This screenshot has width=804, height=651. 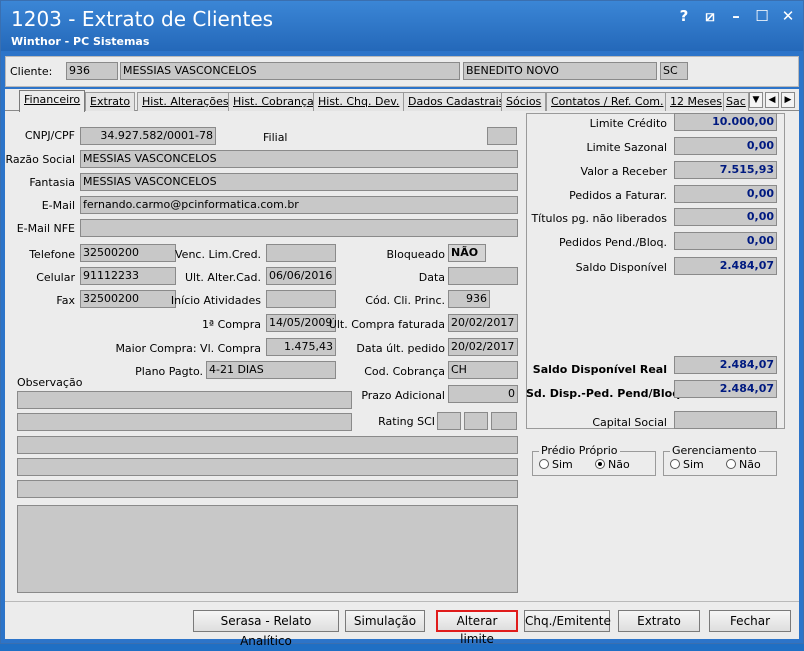 What do you see at coordinates (696, 101) in the screenshot?
I see `tab-12-meses: 12 Meses` at bounding box center [696, 101].